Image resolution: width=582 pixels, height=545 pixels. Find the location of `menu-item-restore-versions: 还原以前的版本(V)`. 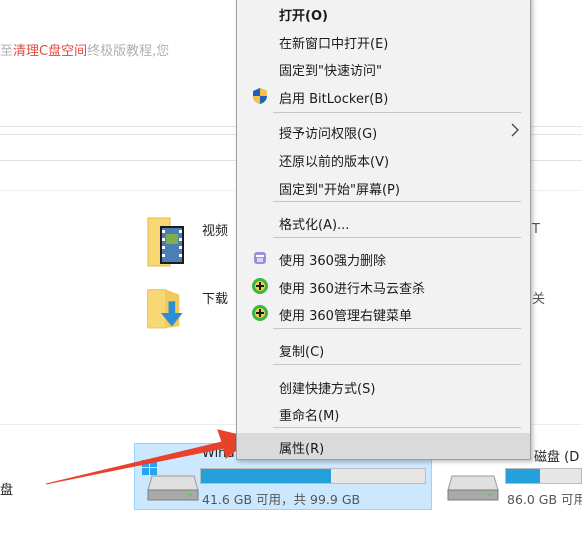

menu-item-restore-versions: 还原以前的版本(V) is located at coordinates (383, 159).